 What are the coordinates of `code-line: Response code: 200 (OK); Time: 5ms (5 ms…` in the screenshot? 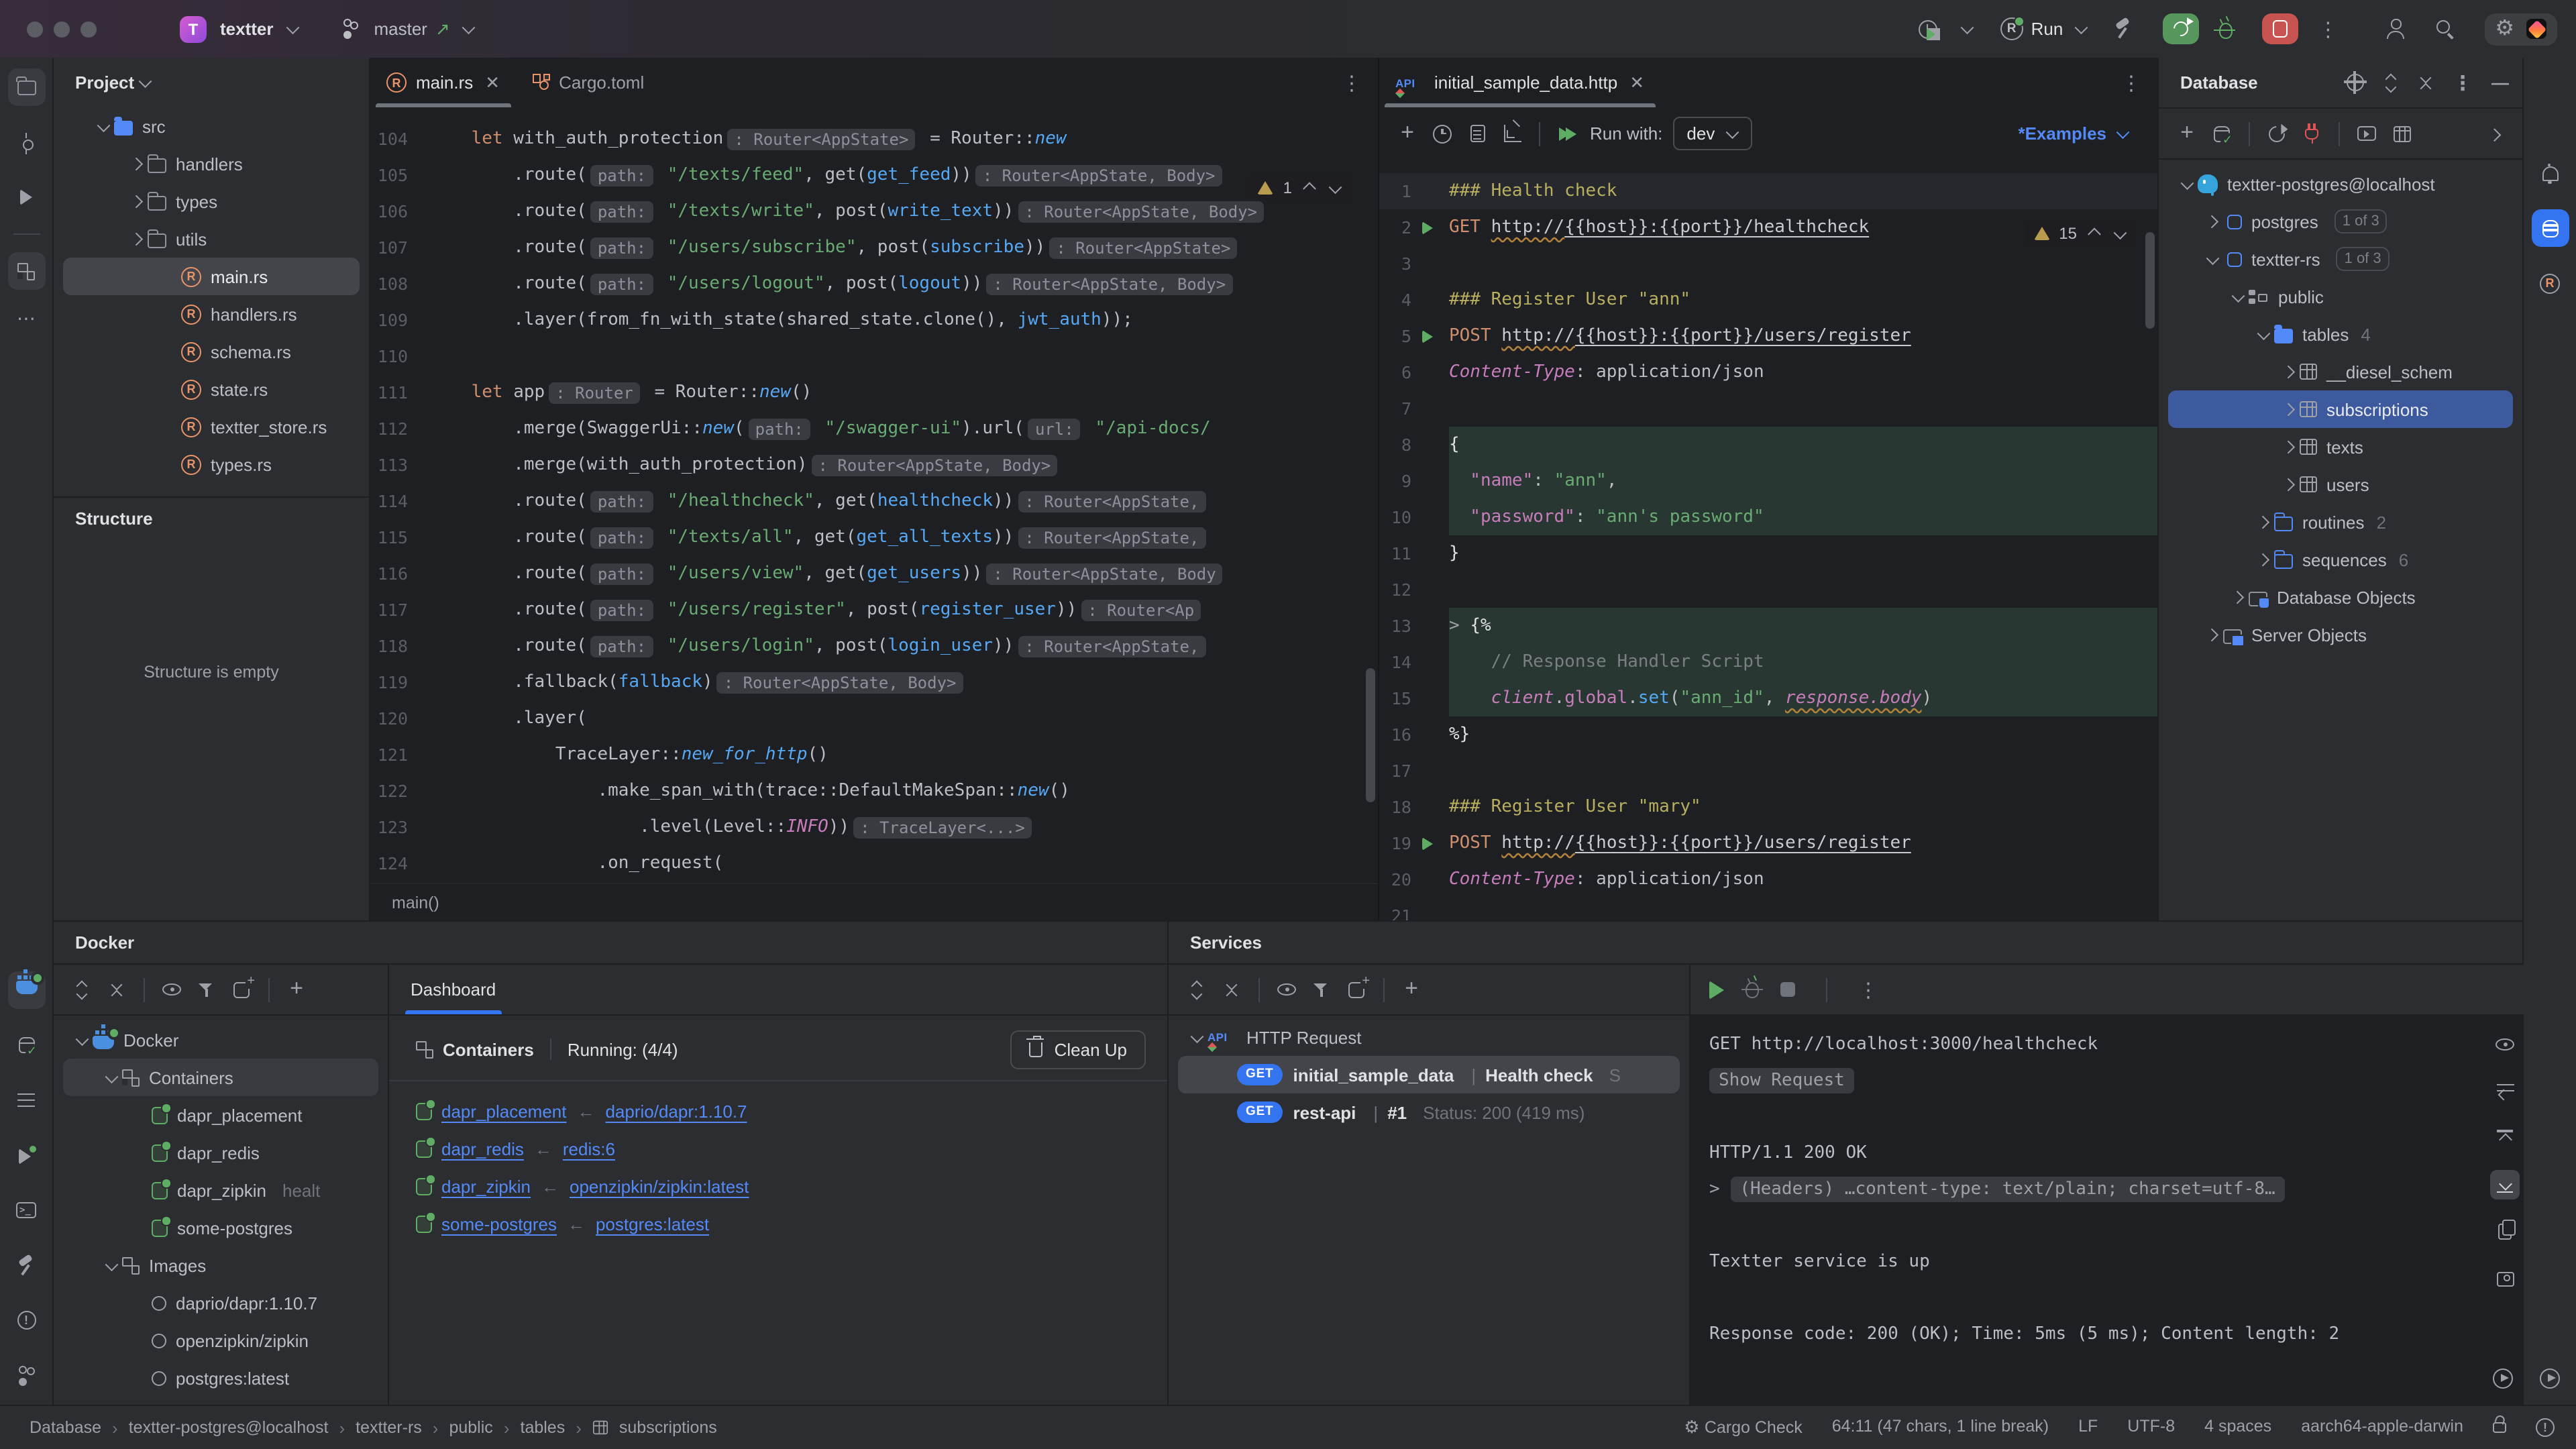 It's located at (2097, 1334).